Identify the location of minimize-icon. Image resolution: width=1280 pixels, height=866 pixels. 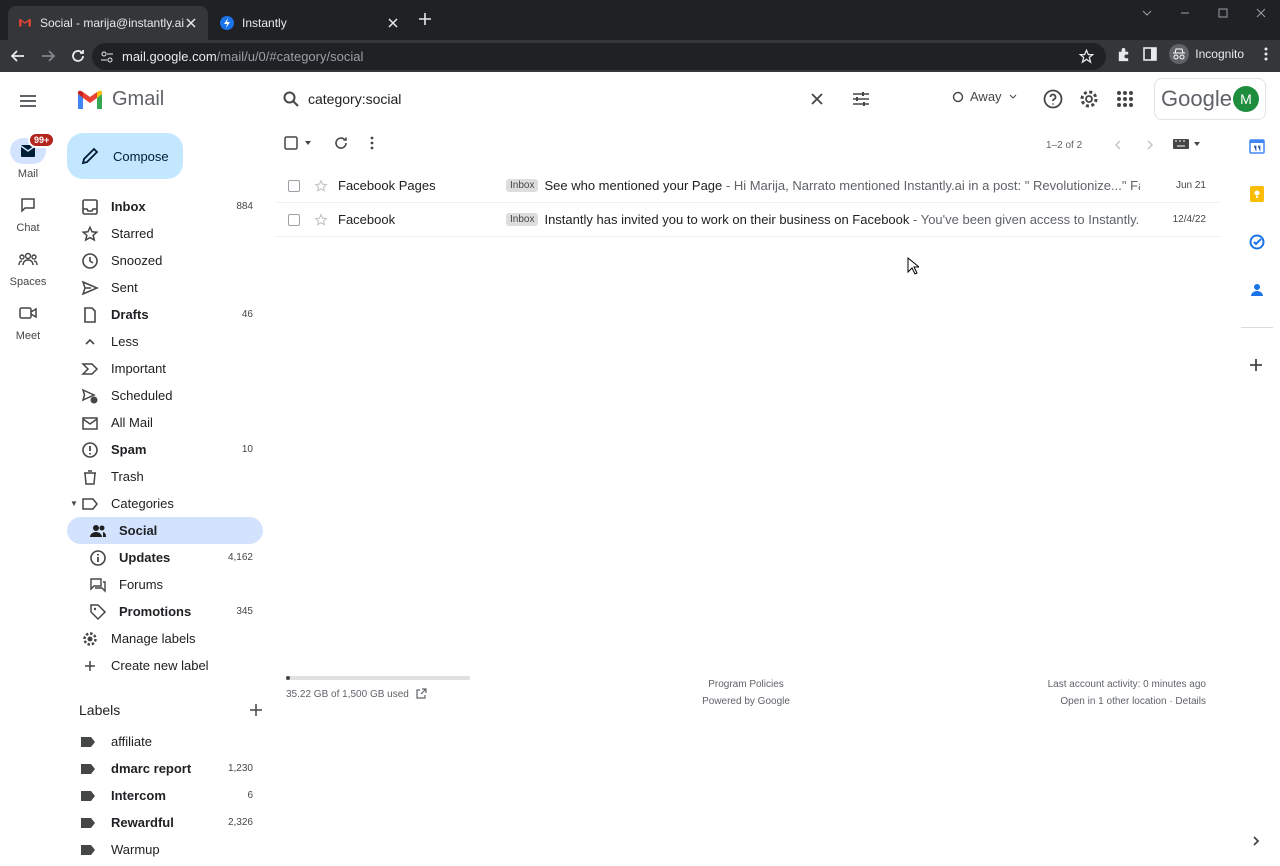
(1185, 13).